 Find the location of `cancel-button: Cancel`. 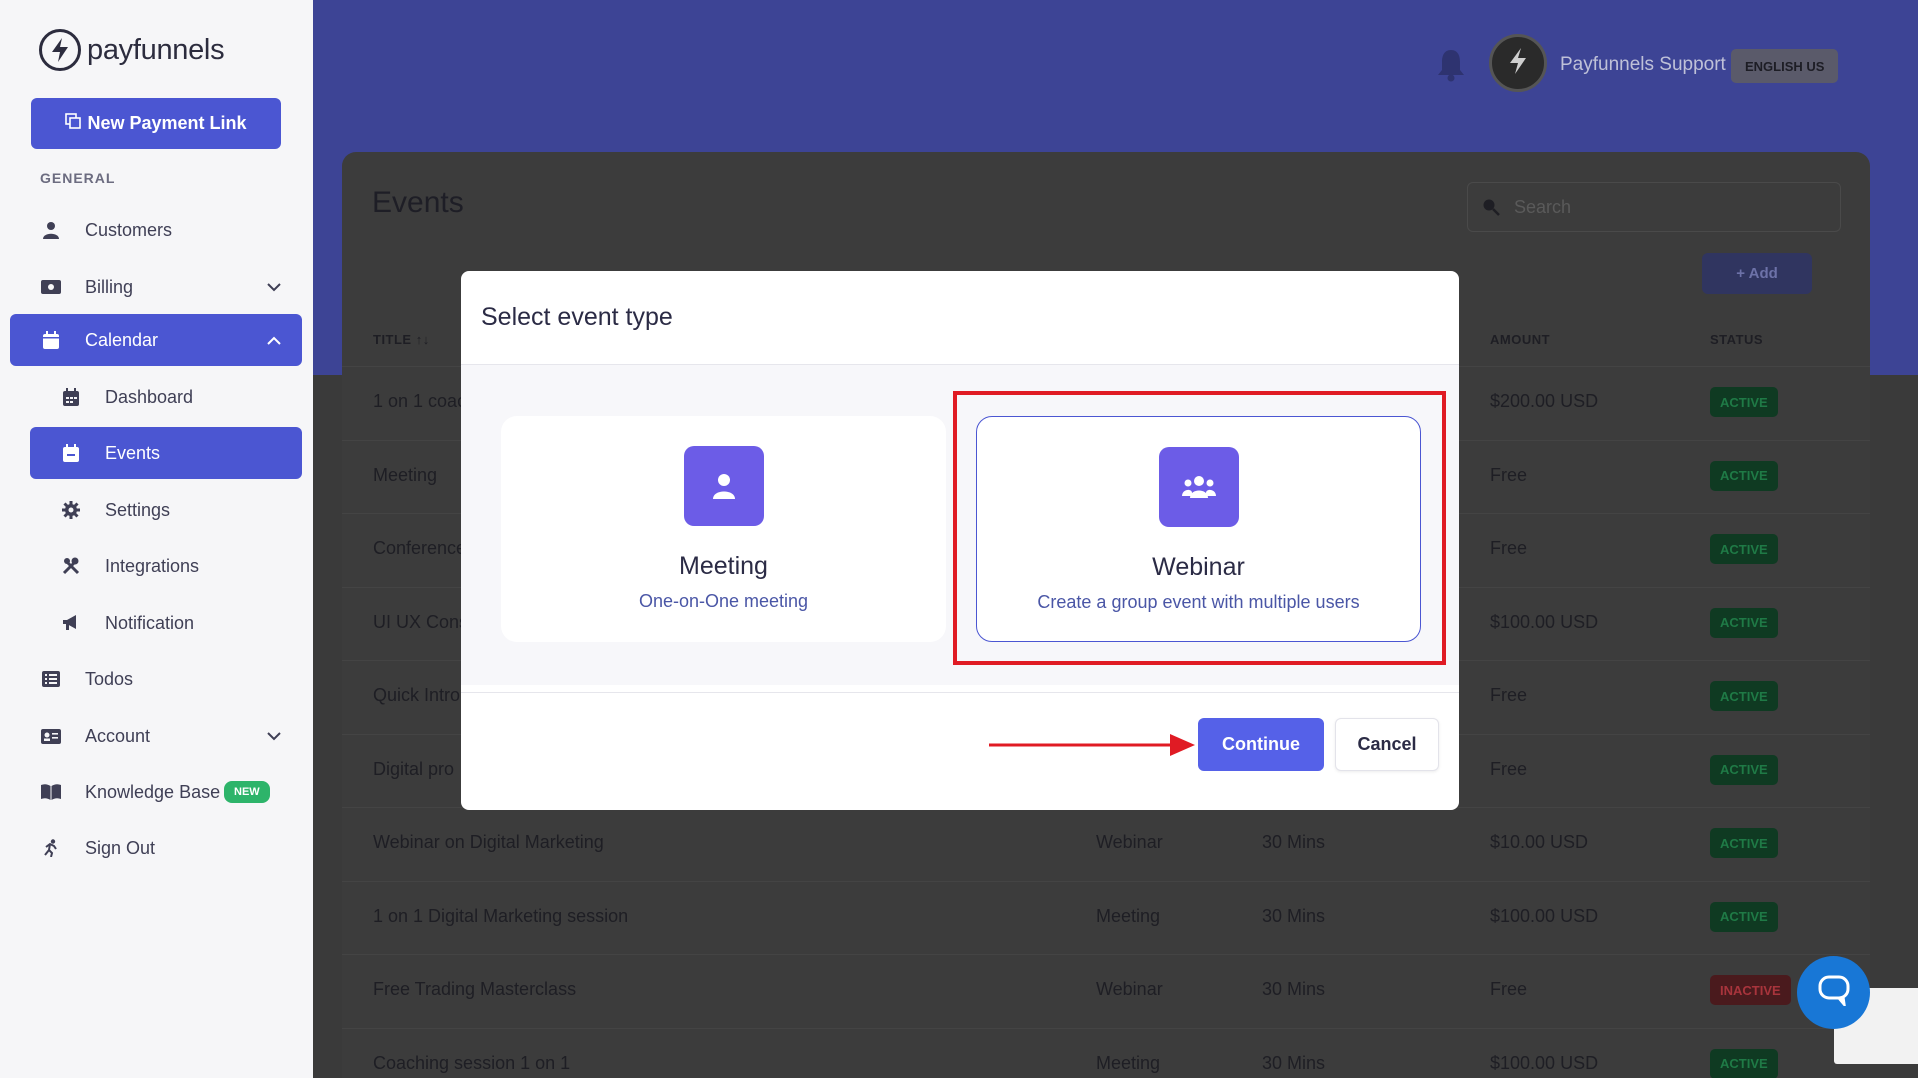

cancel-button: Cancel is located at coordinates (1387, 744).